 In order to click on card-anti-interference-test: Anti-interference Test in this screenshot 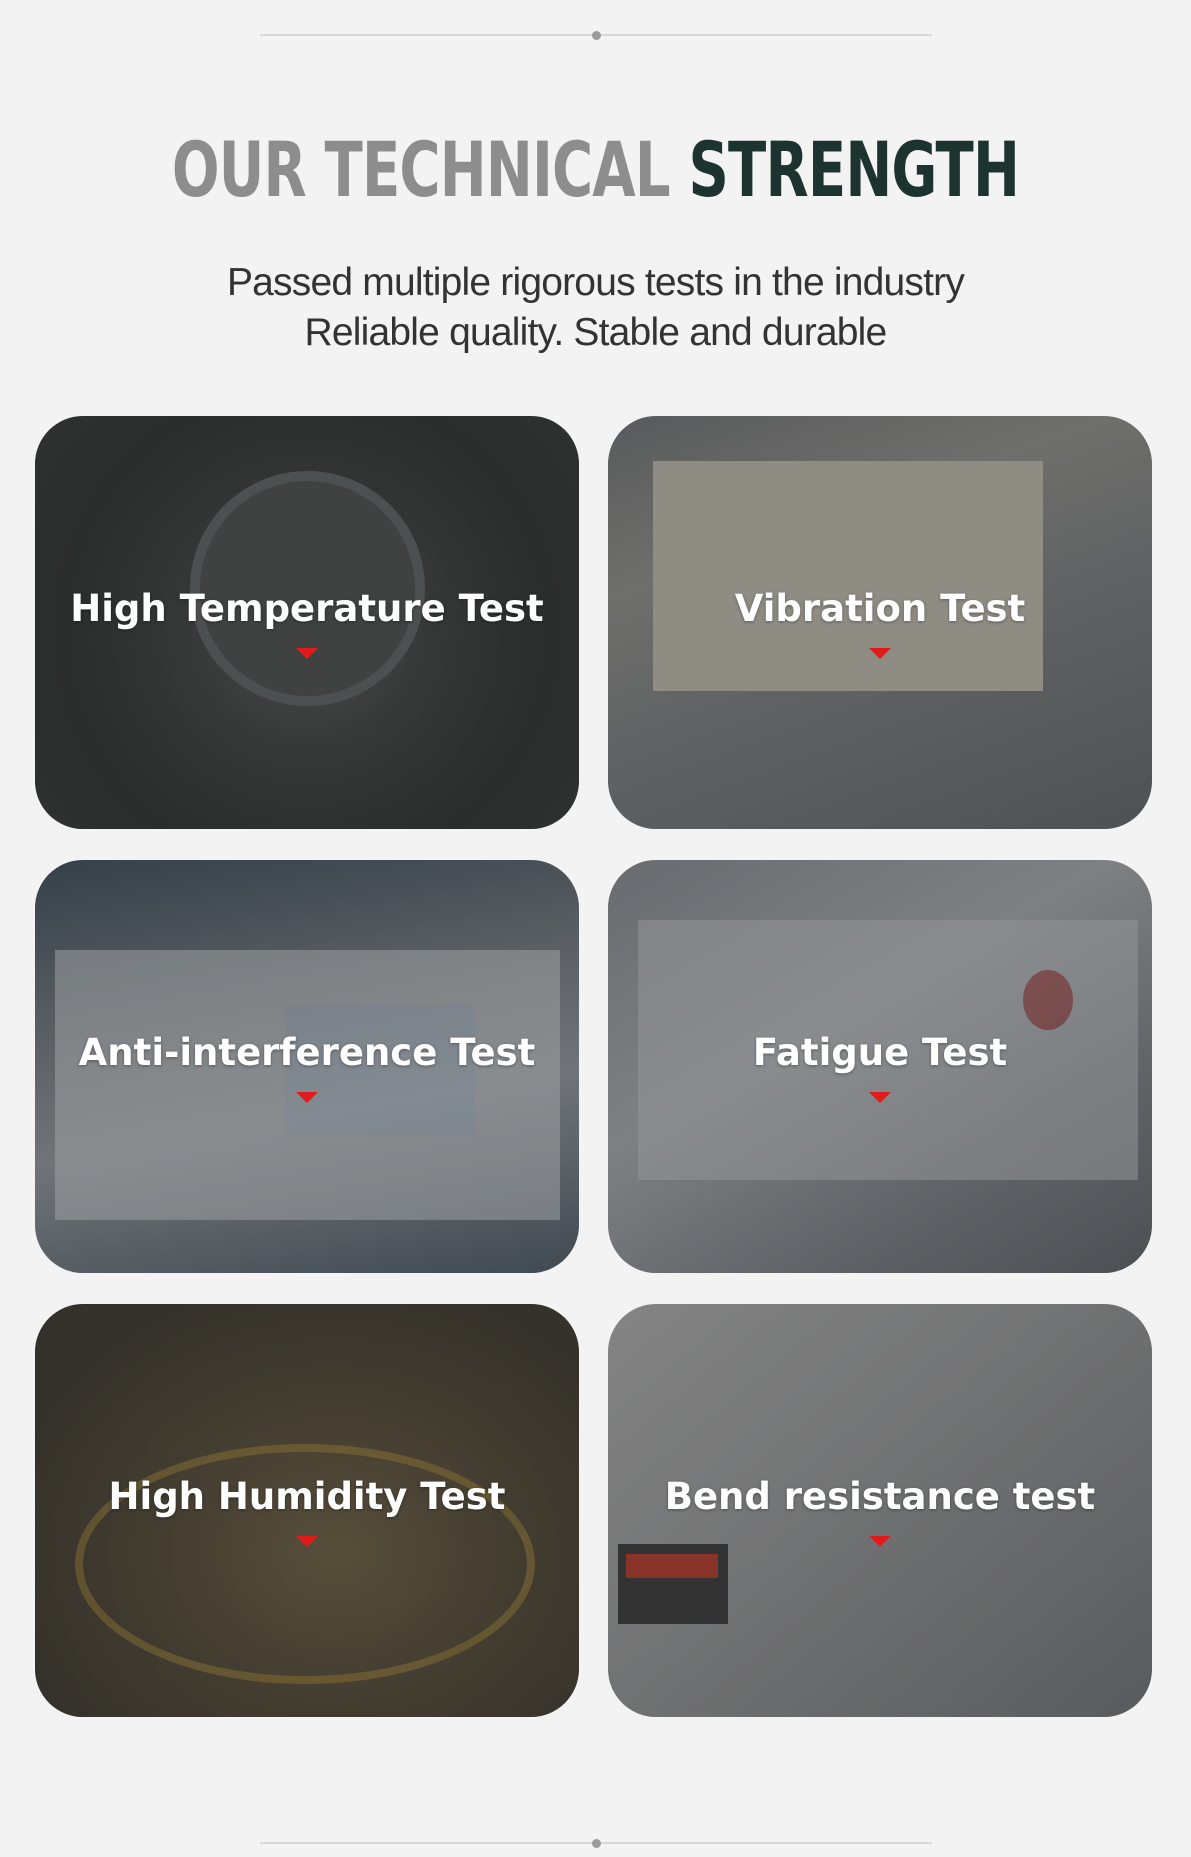, I will do `click(307, 1066)`.